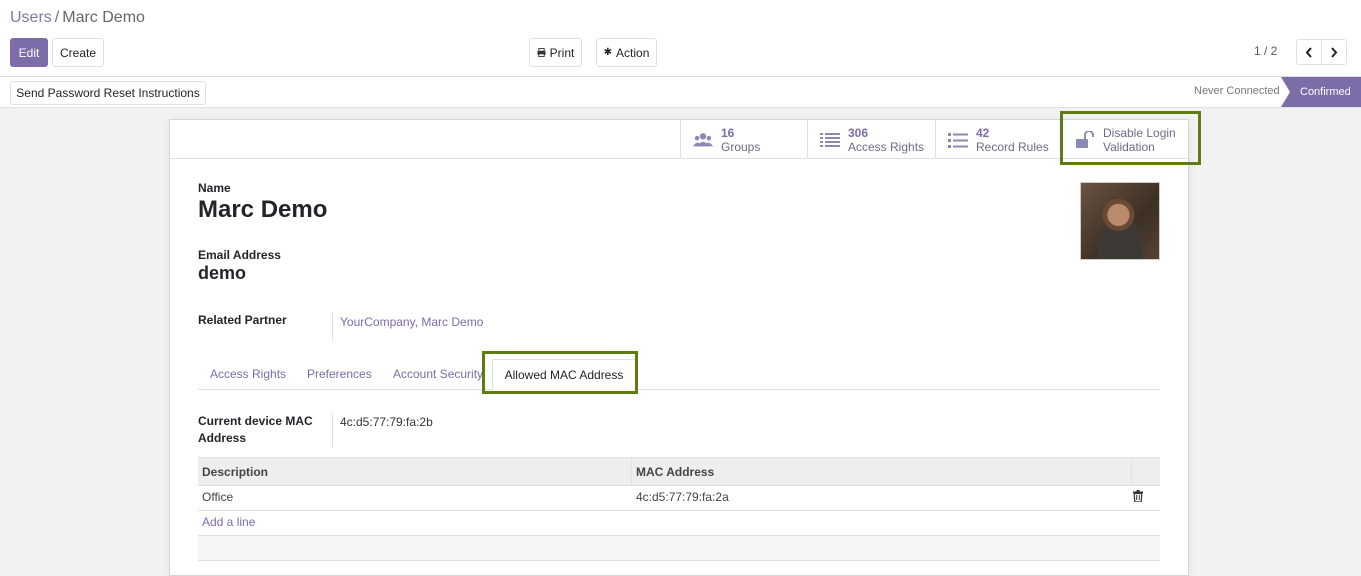  Describe the element at coordinates (679, 523) in the screenshot. I see `add-line-row: Add a line` at that location.